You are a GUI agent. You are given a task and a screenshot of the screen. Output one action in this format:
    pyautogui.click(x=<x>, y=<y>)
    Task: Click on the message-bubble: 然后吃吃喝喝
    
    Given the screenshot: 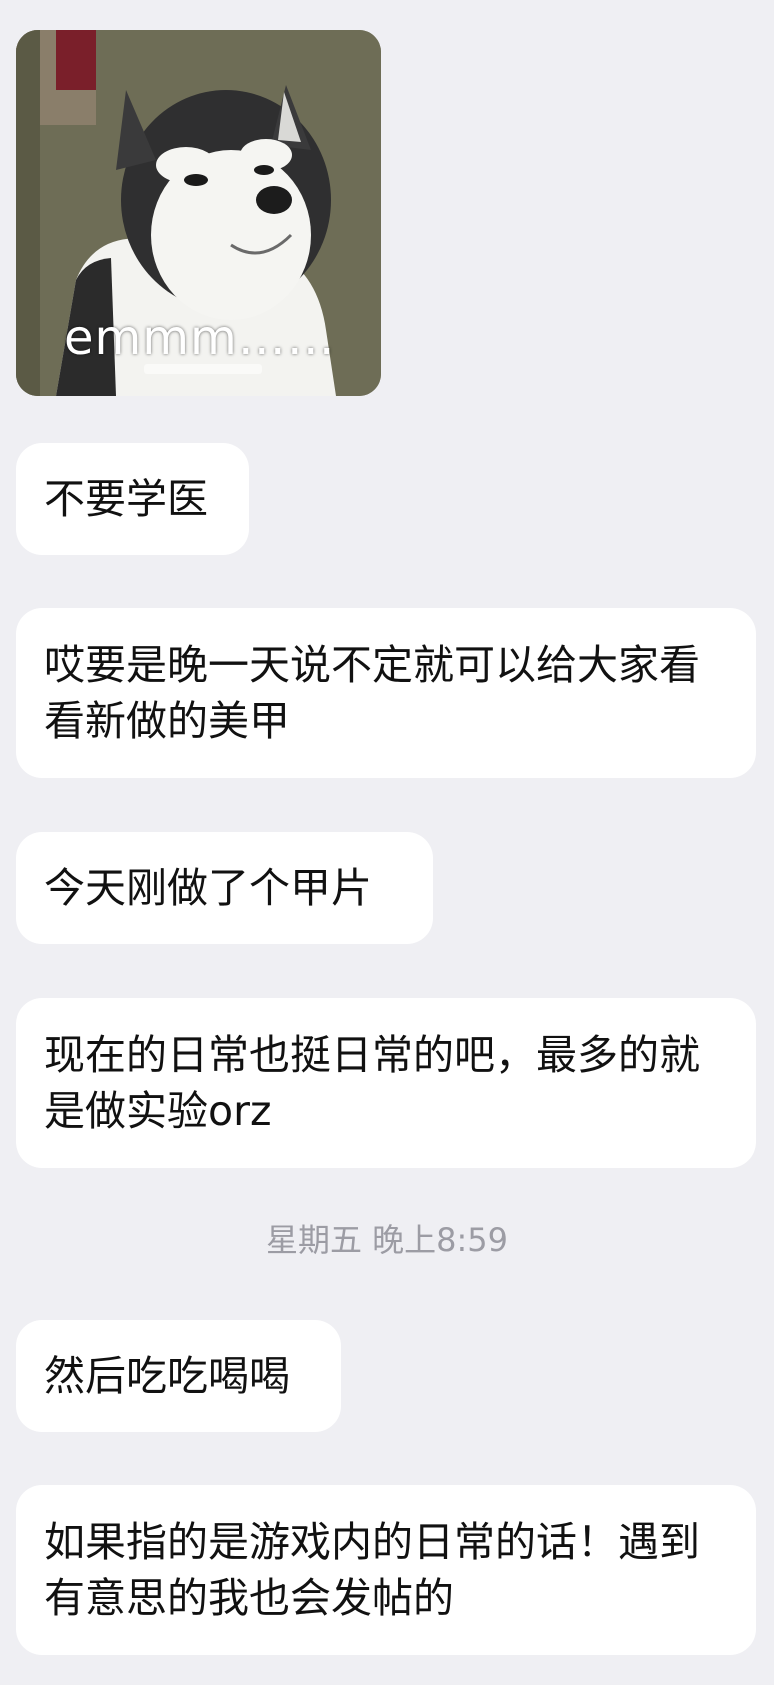 What is the action you would take?
    pyautogui.click(x=178, y=1376)
    